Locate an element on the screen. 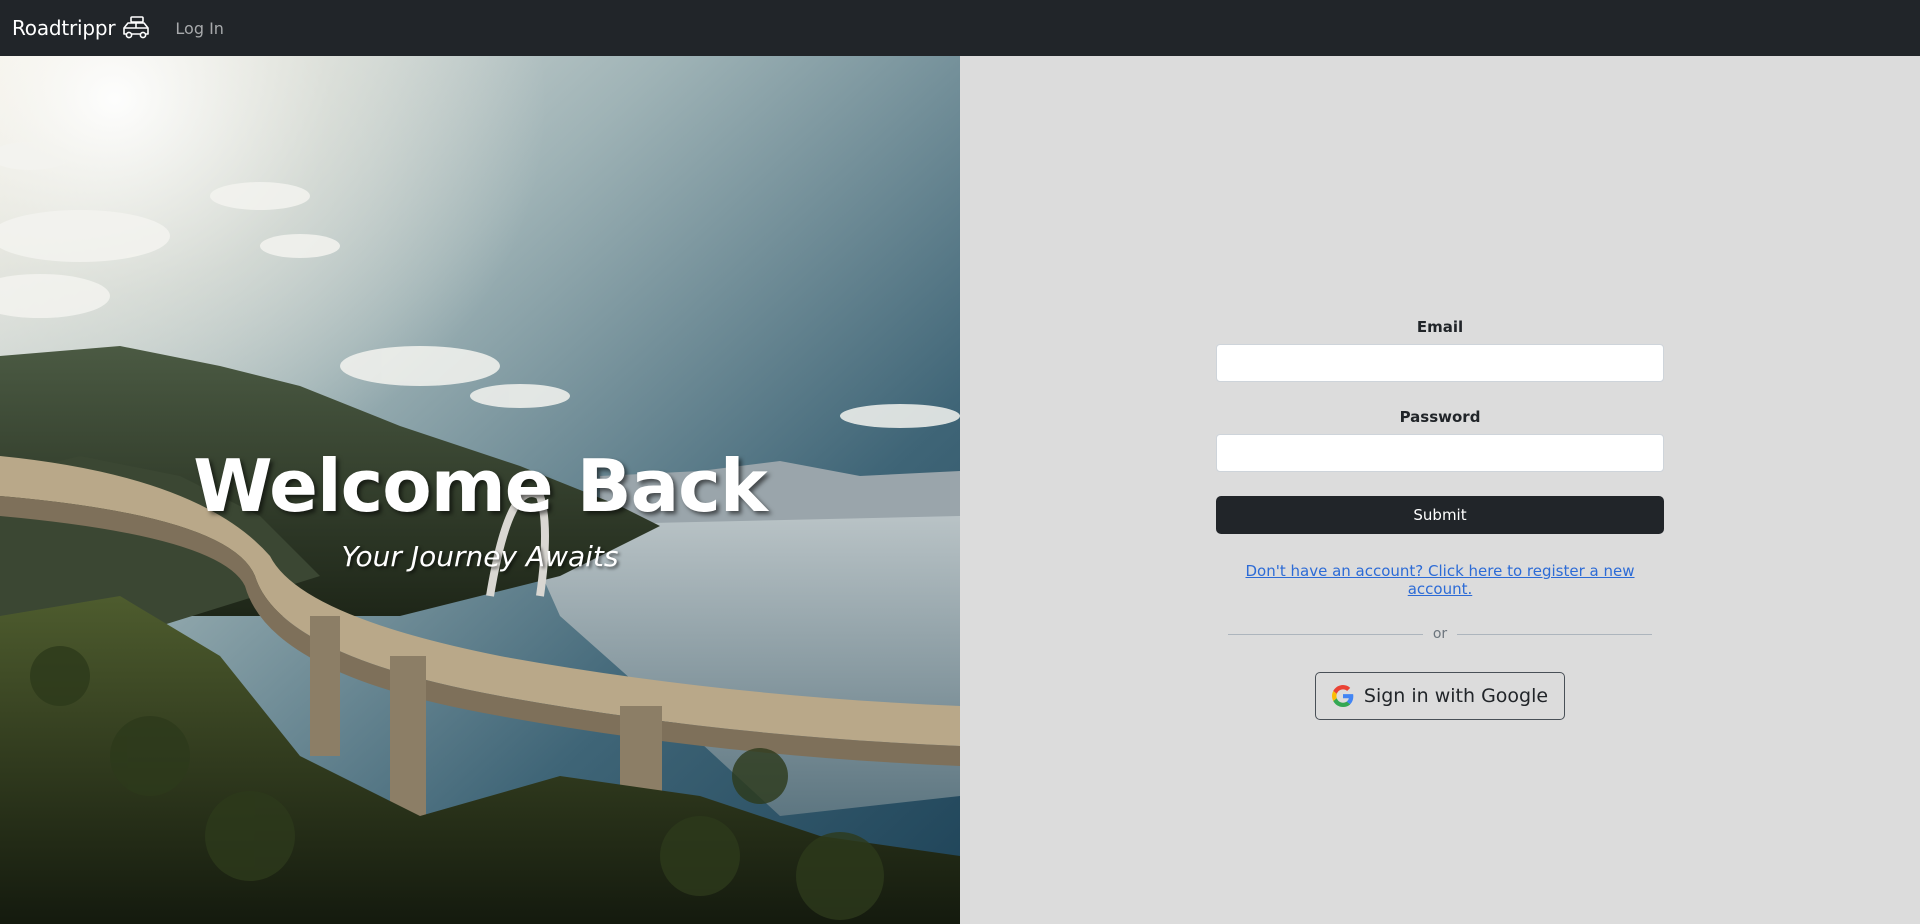 The image size is (1920, 924). email-field is located at coordinates (1440, 363).